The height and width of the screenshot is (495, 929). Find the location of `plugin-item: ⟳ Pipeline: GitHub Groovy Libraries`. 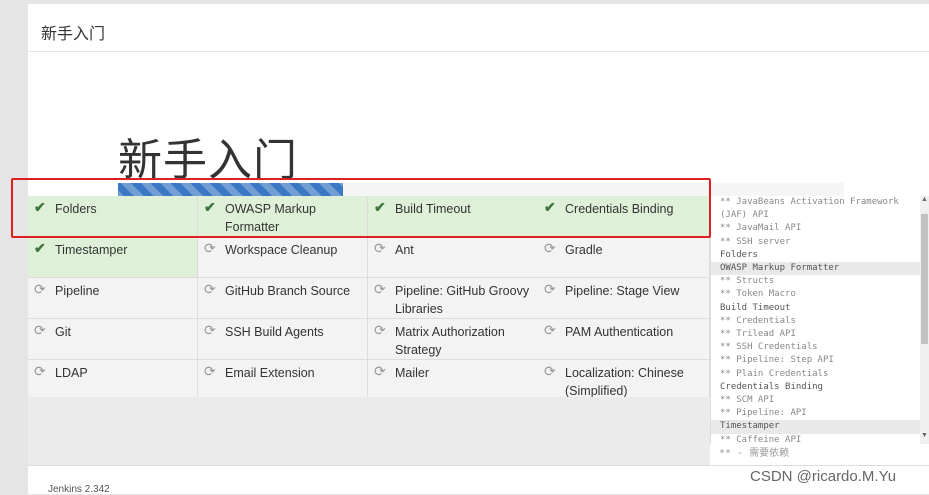

plugin-item: ⟳ Pipeline: GitHub Groovy Libraries is located at coordinates (453, 298).